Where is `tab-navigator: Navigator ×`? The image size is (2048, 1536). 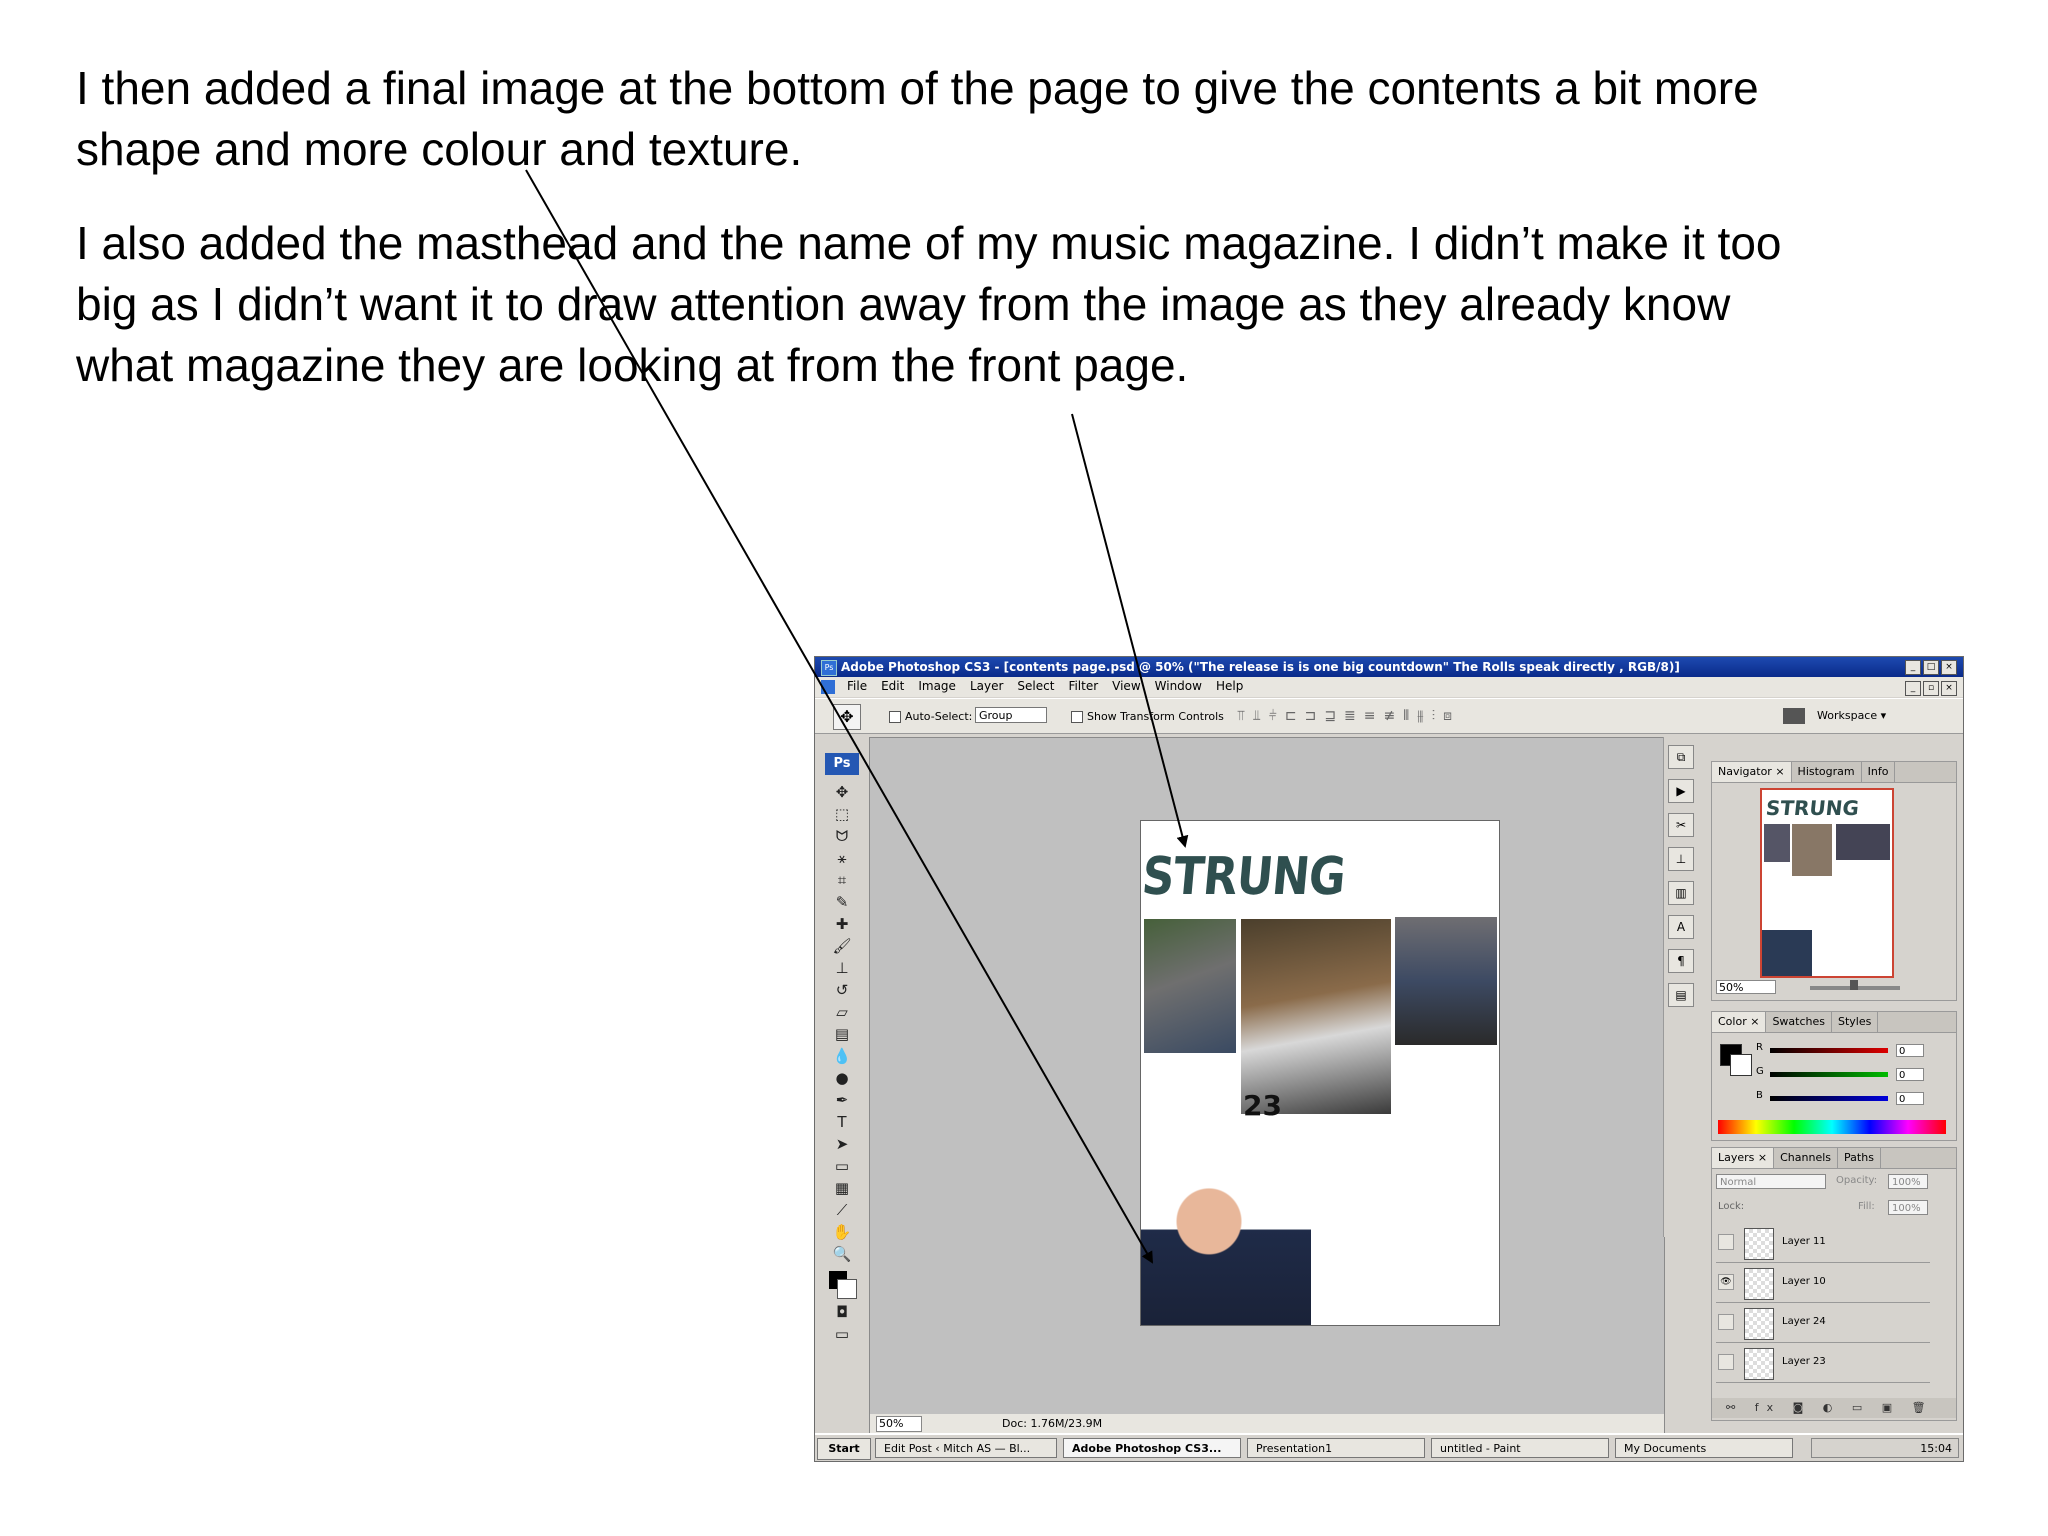 tab-navigator: Navigator × is located at coordinates (1752, 772).